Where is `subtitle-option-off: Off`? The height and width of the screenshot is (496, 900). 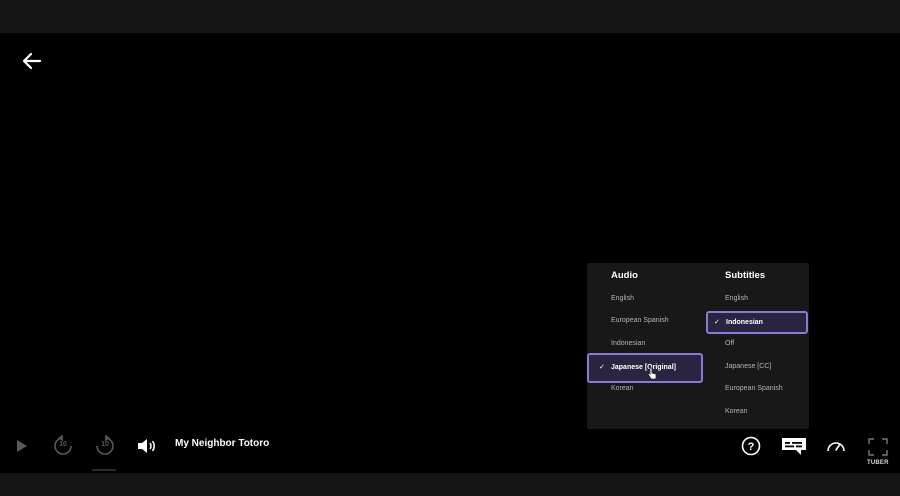 subtitle-option-off: Off is located at coordinates (729, 344).